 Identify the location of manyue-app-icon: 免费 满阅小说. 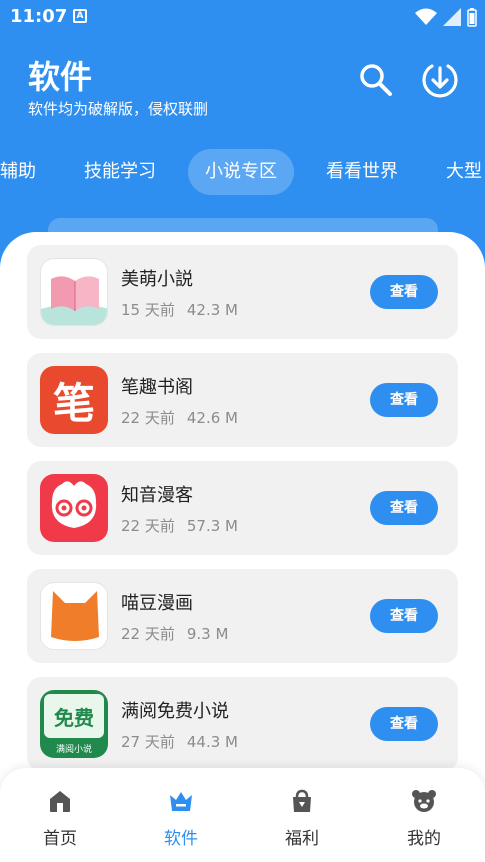
(74, 724).